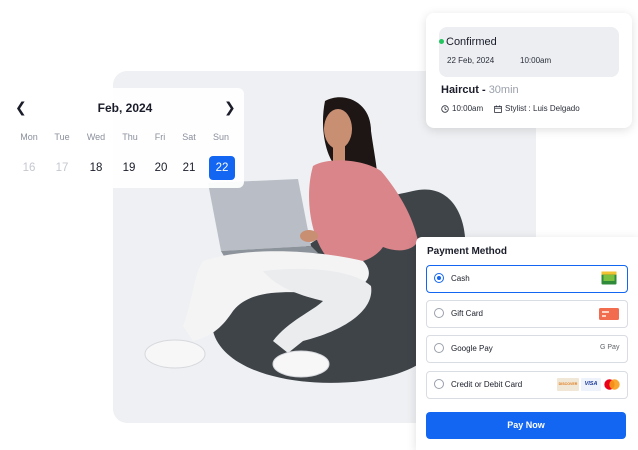 This screenshot has height=450, width=638. I want to click on payment-option-google-pay: Google Pay G Pay, so click(527, 349).